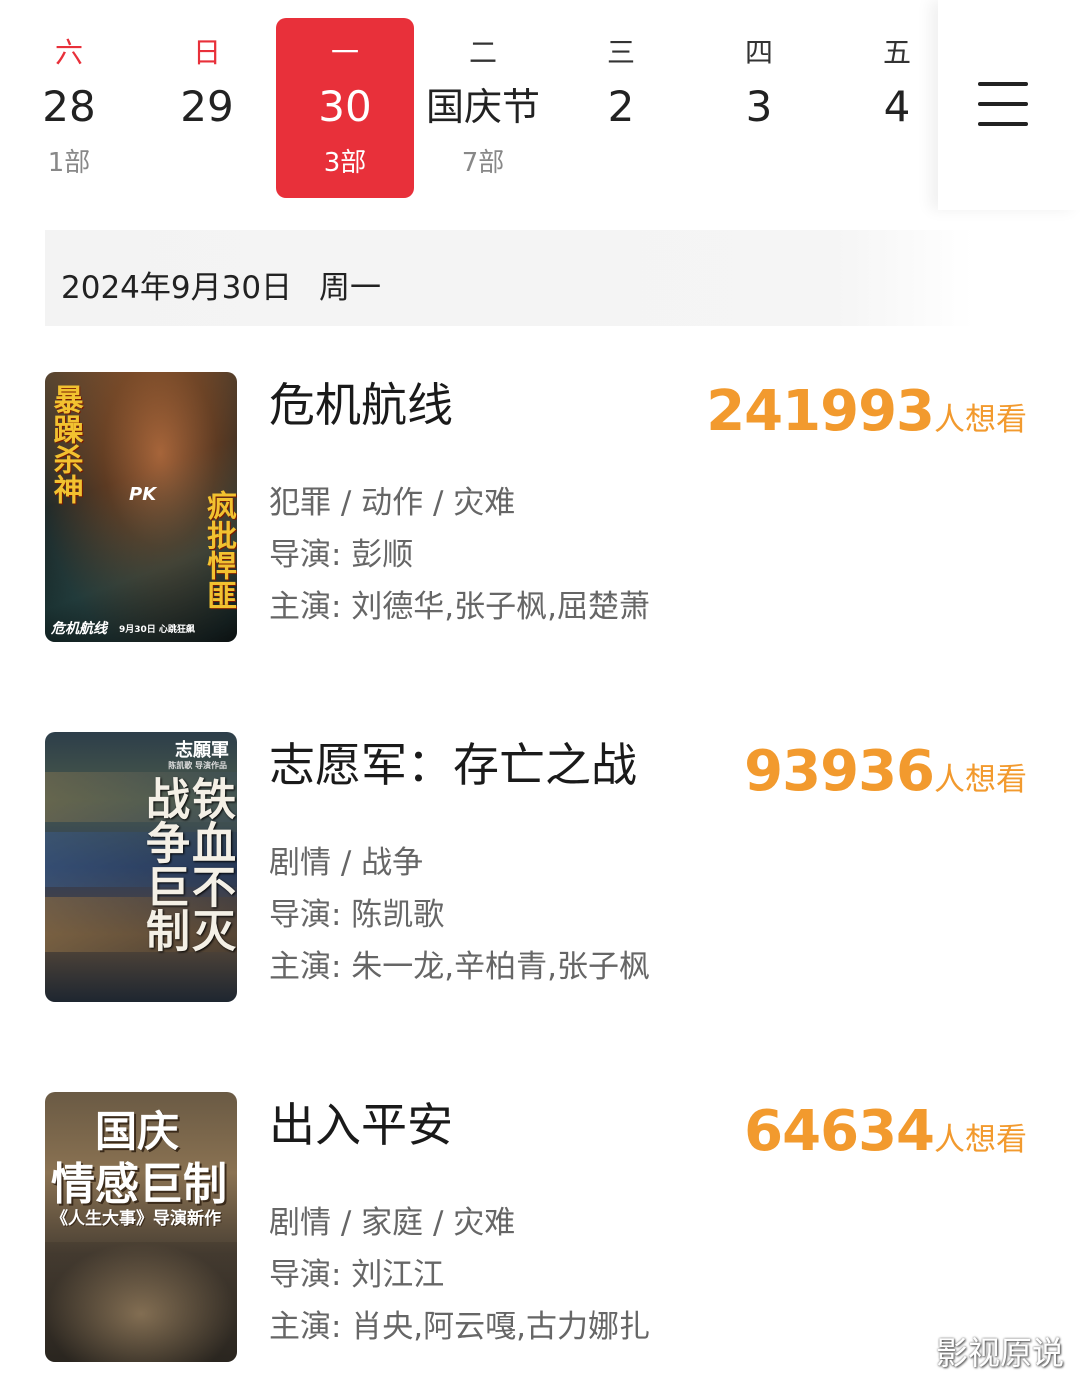 This screenshot has width=1080, height=1393. I want to click on menu-icon, so click(1003, 104).